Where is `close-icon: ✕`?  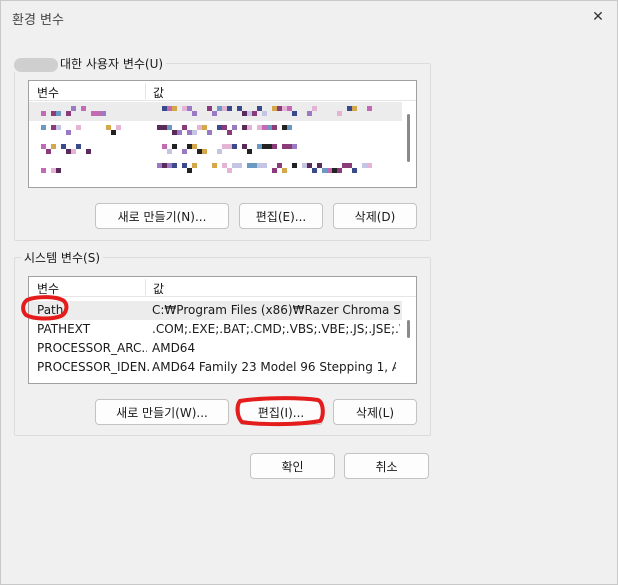 close-icon: ✕ is located at coordinates (598, 17).